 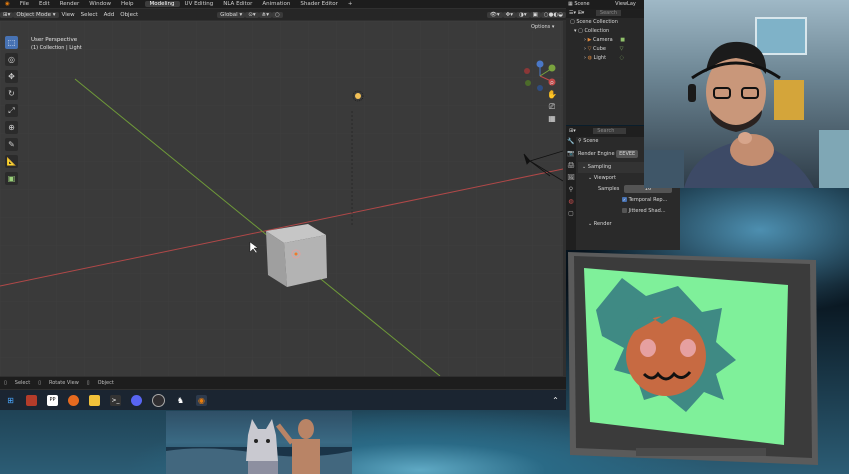 What do you see at coordinates (127, 4) in the screenshot?
I see `menu-help: Help` at bounding box center [127, 4].